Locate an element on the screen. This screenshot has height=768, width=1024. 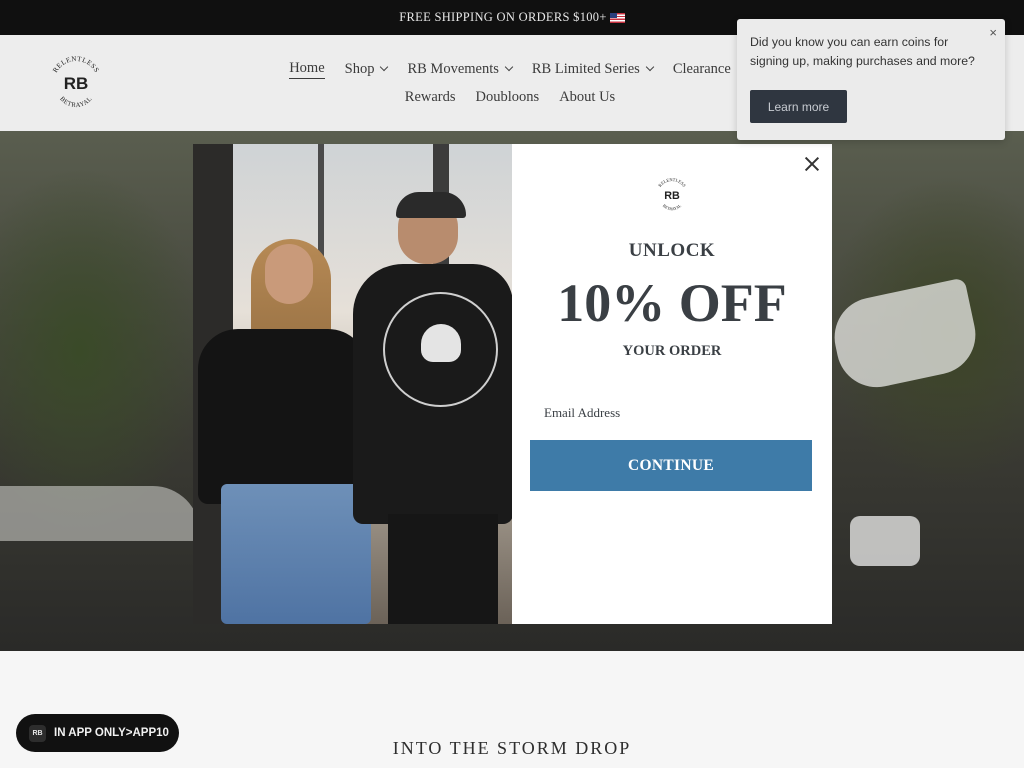
close-icon is located at coordinates (812, 164).